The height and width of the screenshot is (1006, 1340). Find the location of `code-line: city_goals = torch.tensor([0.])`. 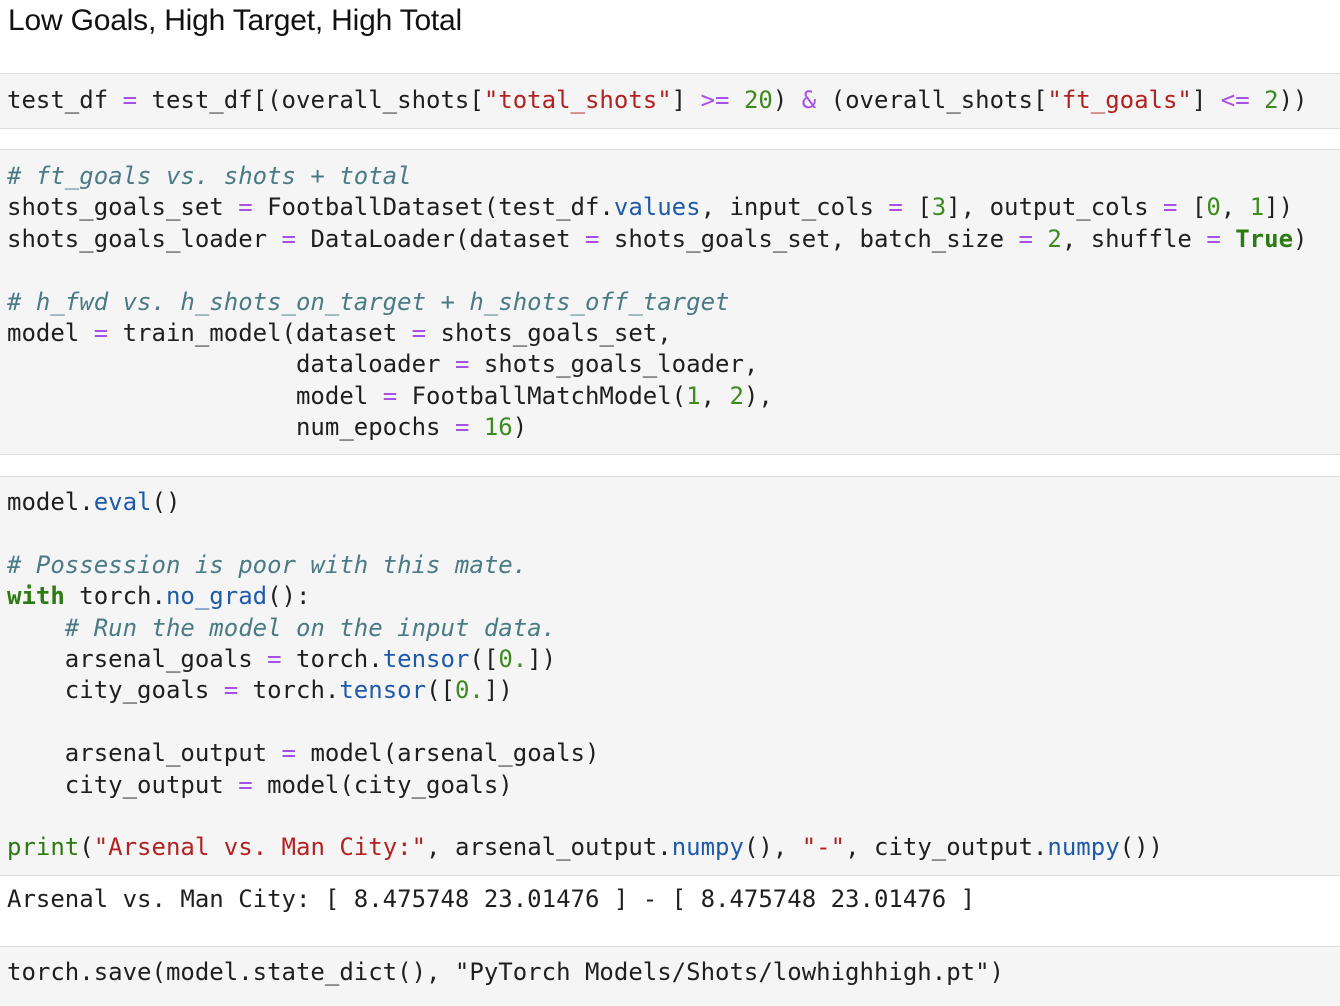

code-line: city_goals = torch.tensor([0.]) is located at coordinates (673, 690).